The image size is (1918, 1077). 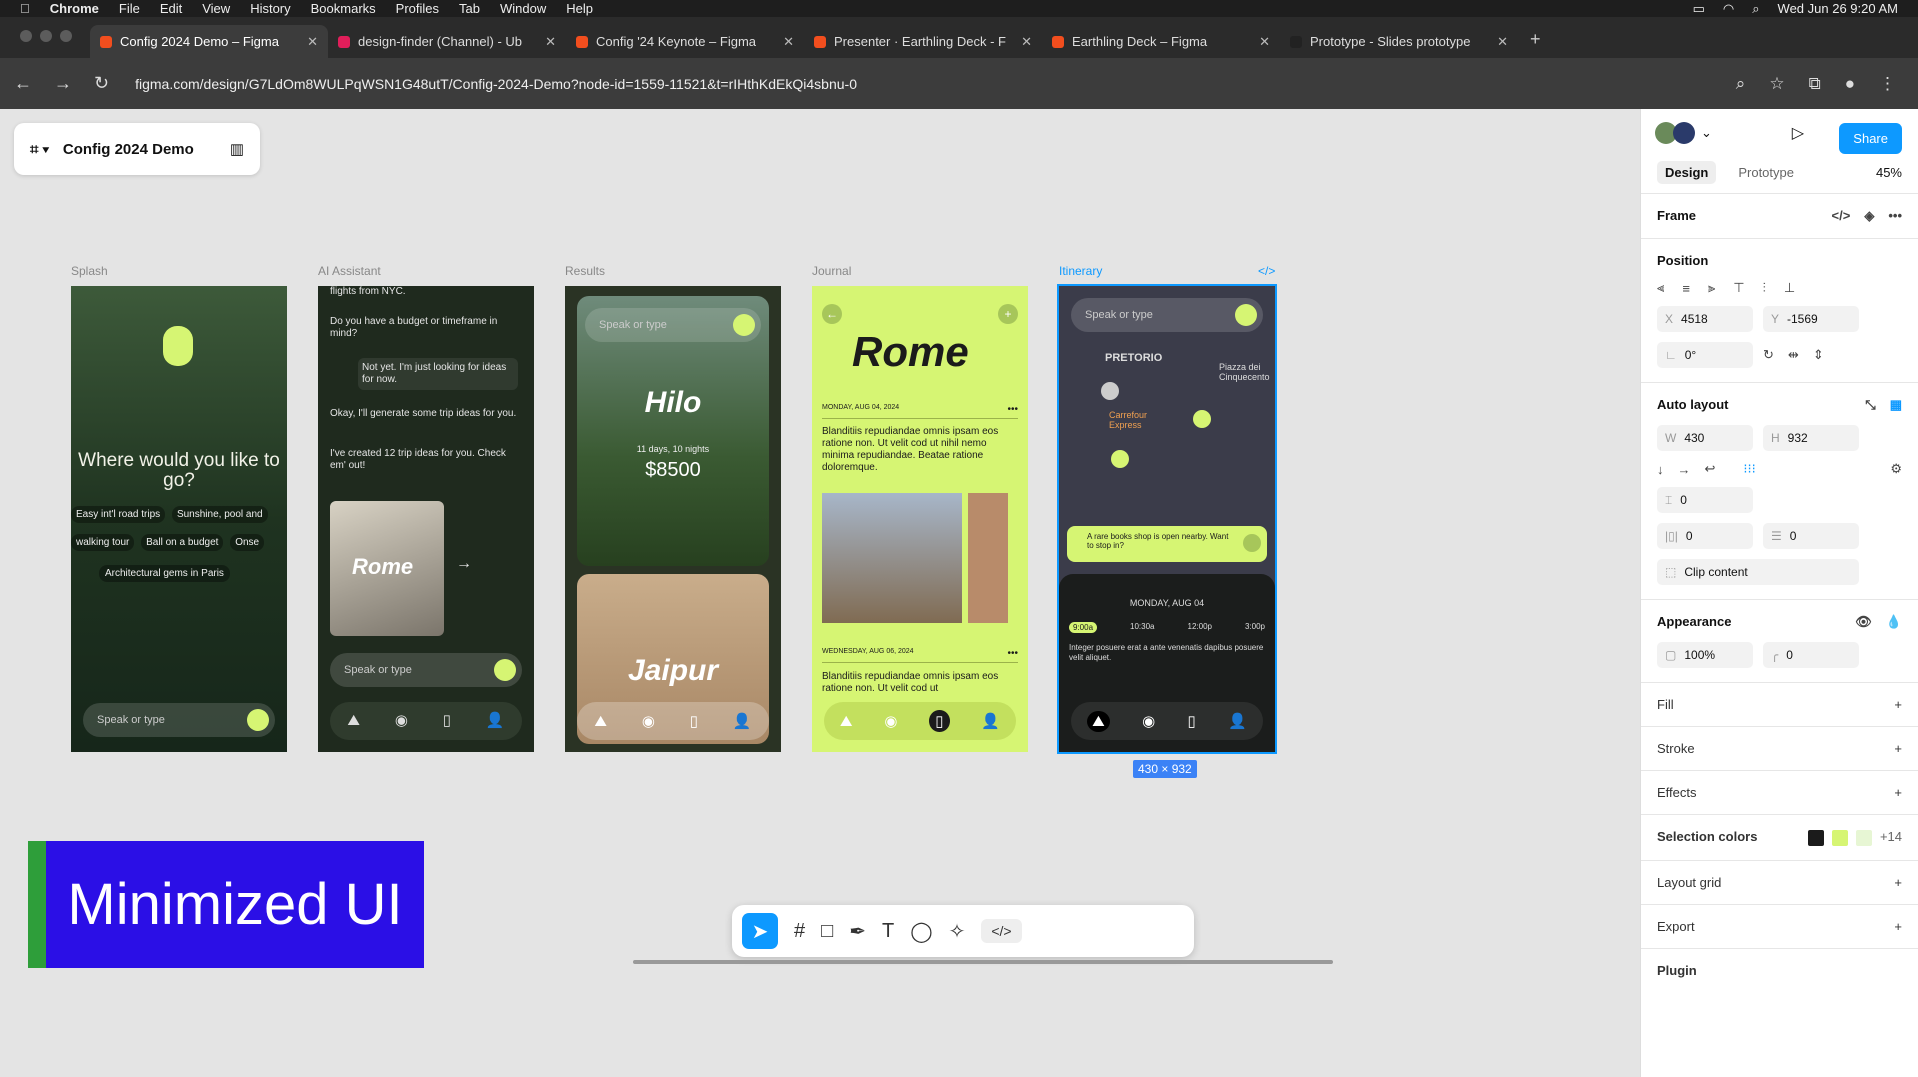 What do you see at coordinates (1741, 84) in the screenshot?
I see `zoom-icon: ⌕` at bounding box center [1741, 84].